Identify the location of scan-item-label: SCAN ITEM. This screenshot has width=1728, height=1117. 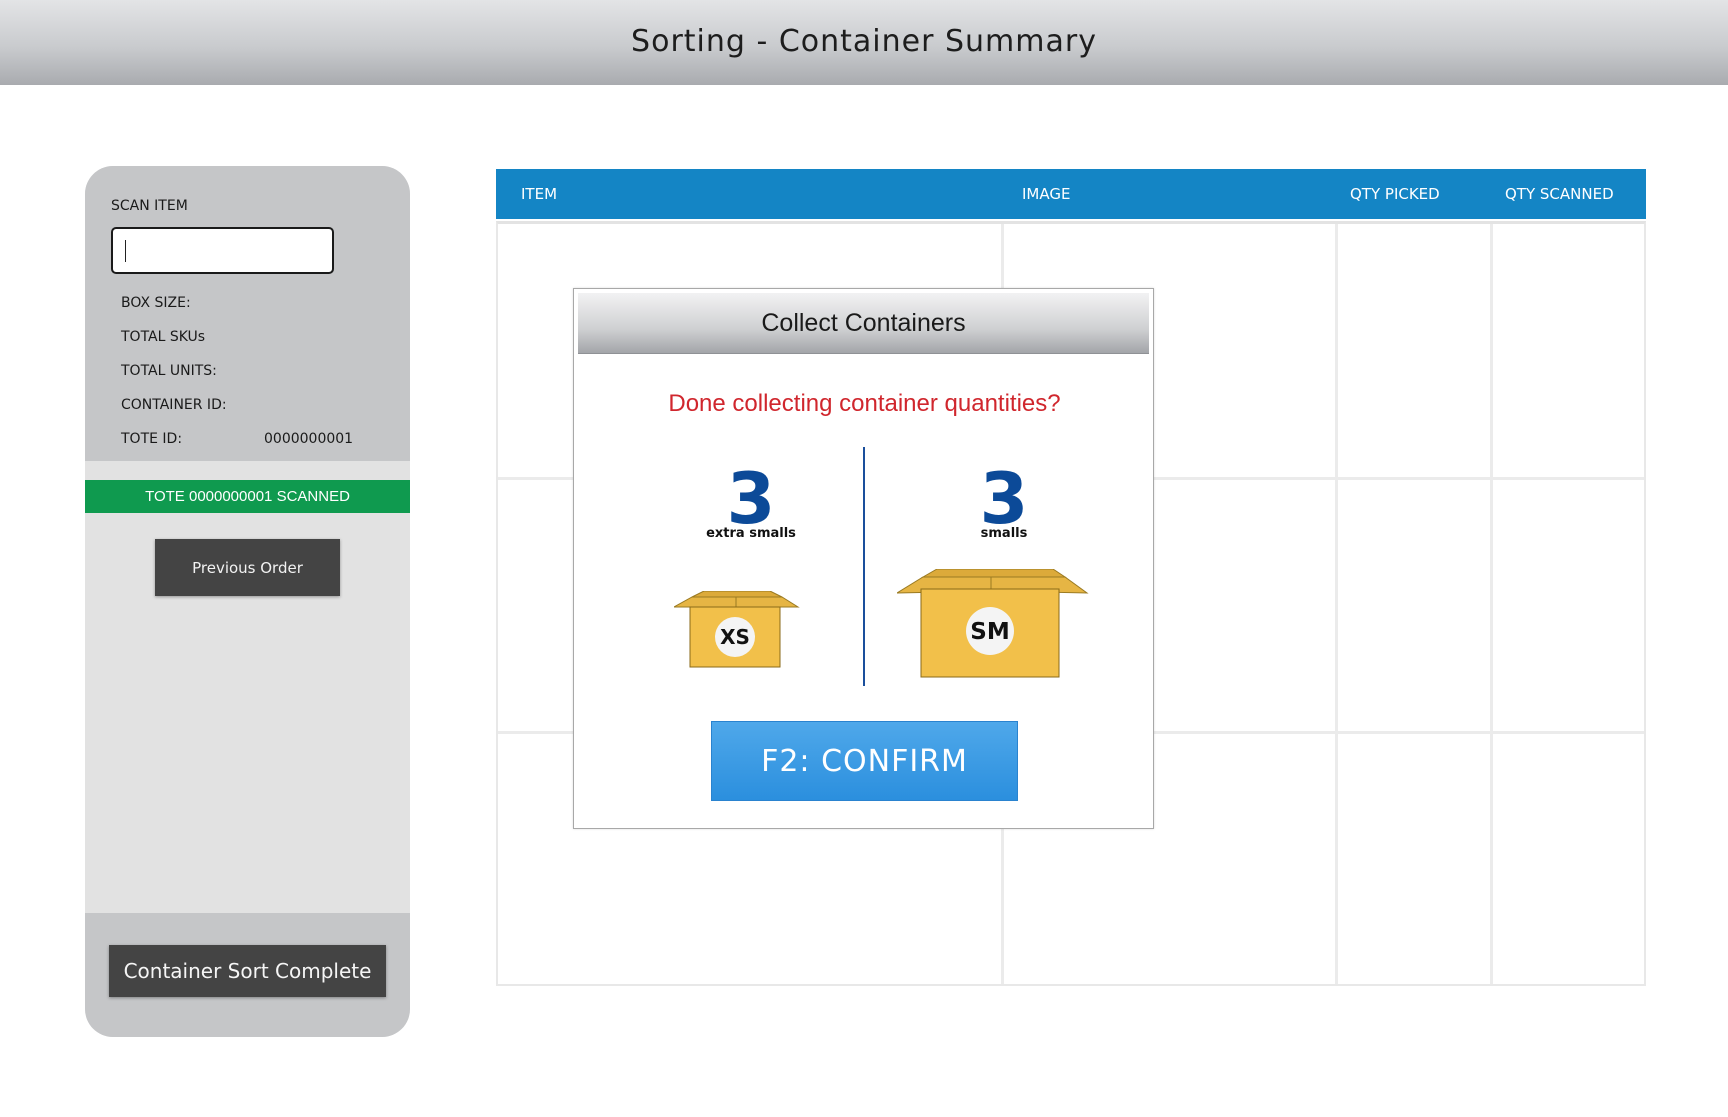
(149, 206).